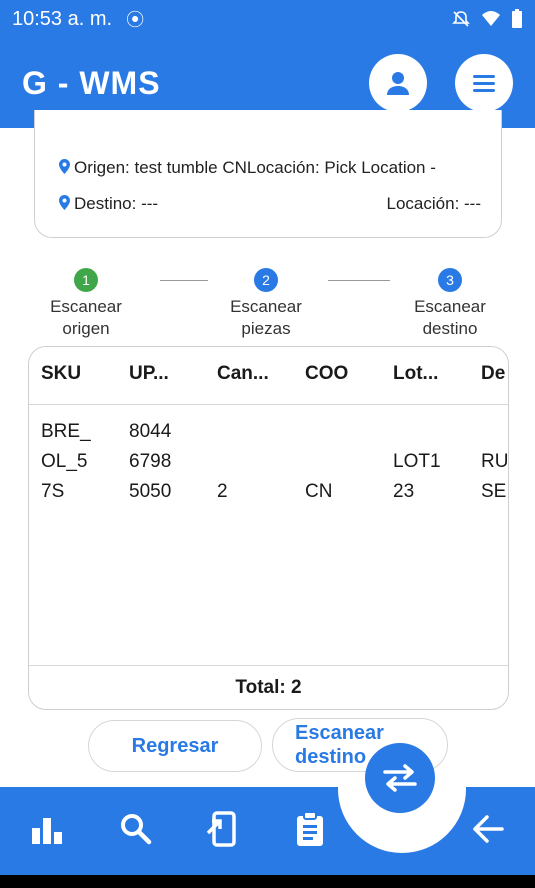  Describe the element at coordinates (417, 476) in the screenshot. I see `cell-lote: LOT1 23` at that location.